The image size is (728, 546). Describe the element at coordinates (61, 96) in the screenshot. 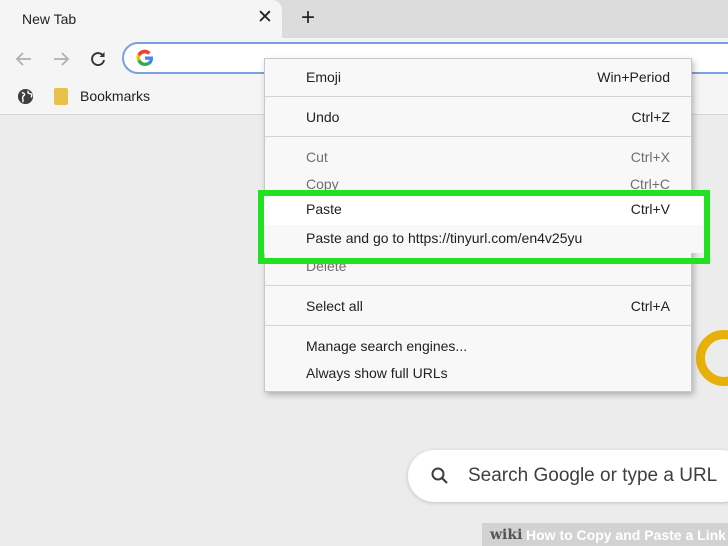

I see `folder-icon` at that location.